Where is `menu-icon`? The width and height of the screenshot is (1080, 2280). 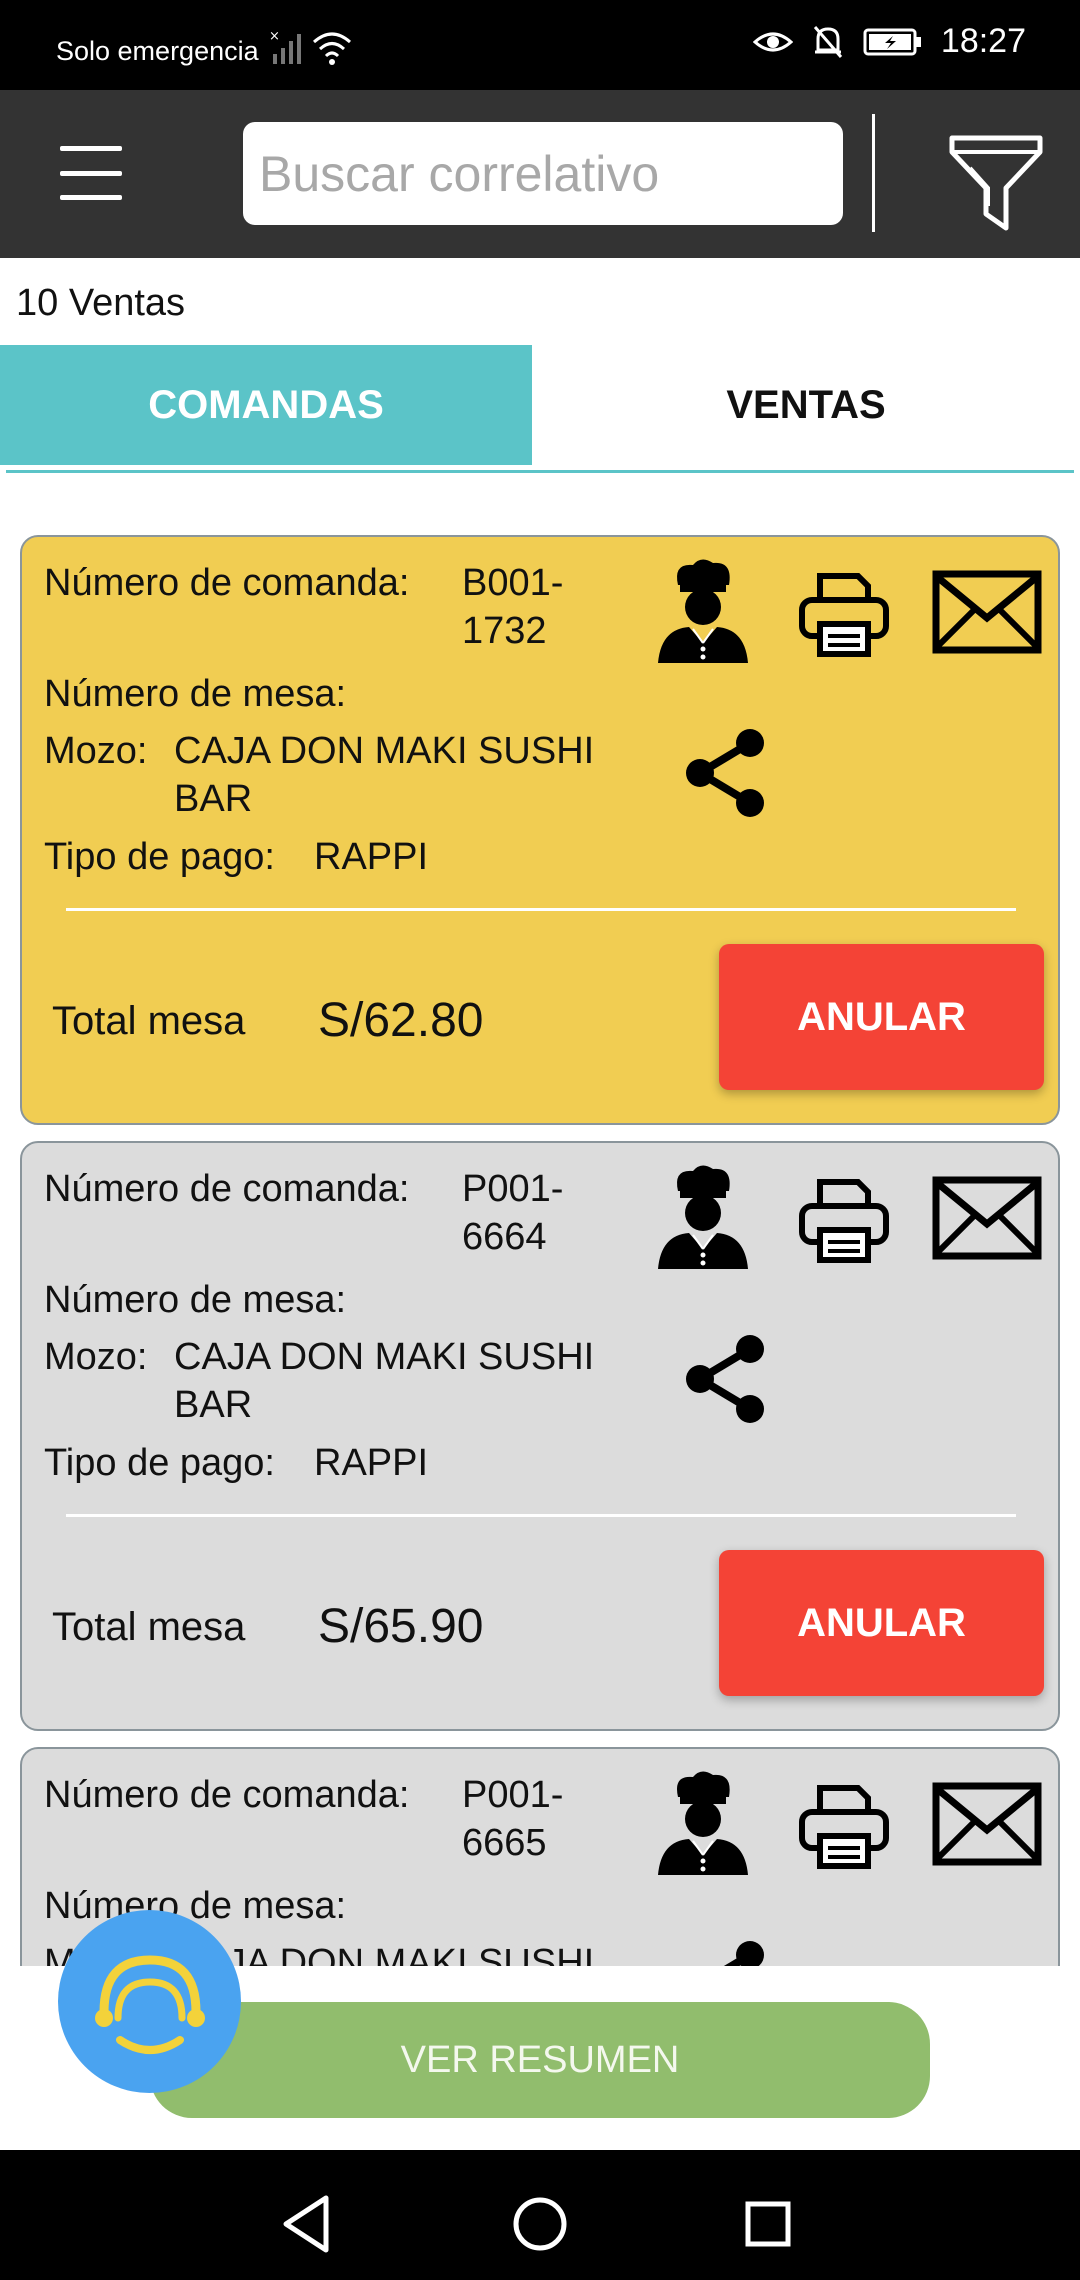
menu-icon is located at coordinates (91, 173).